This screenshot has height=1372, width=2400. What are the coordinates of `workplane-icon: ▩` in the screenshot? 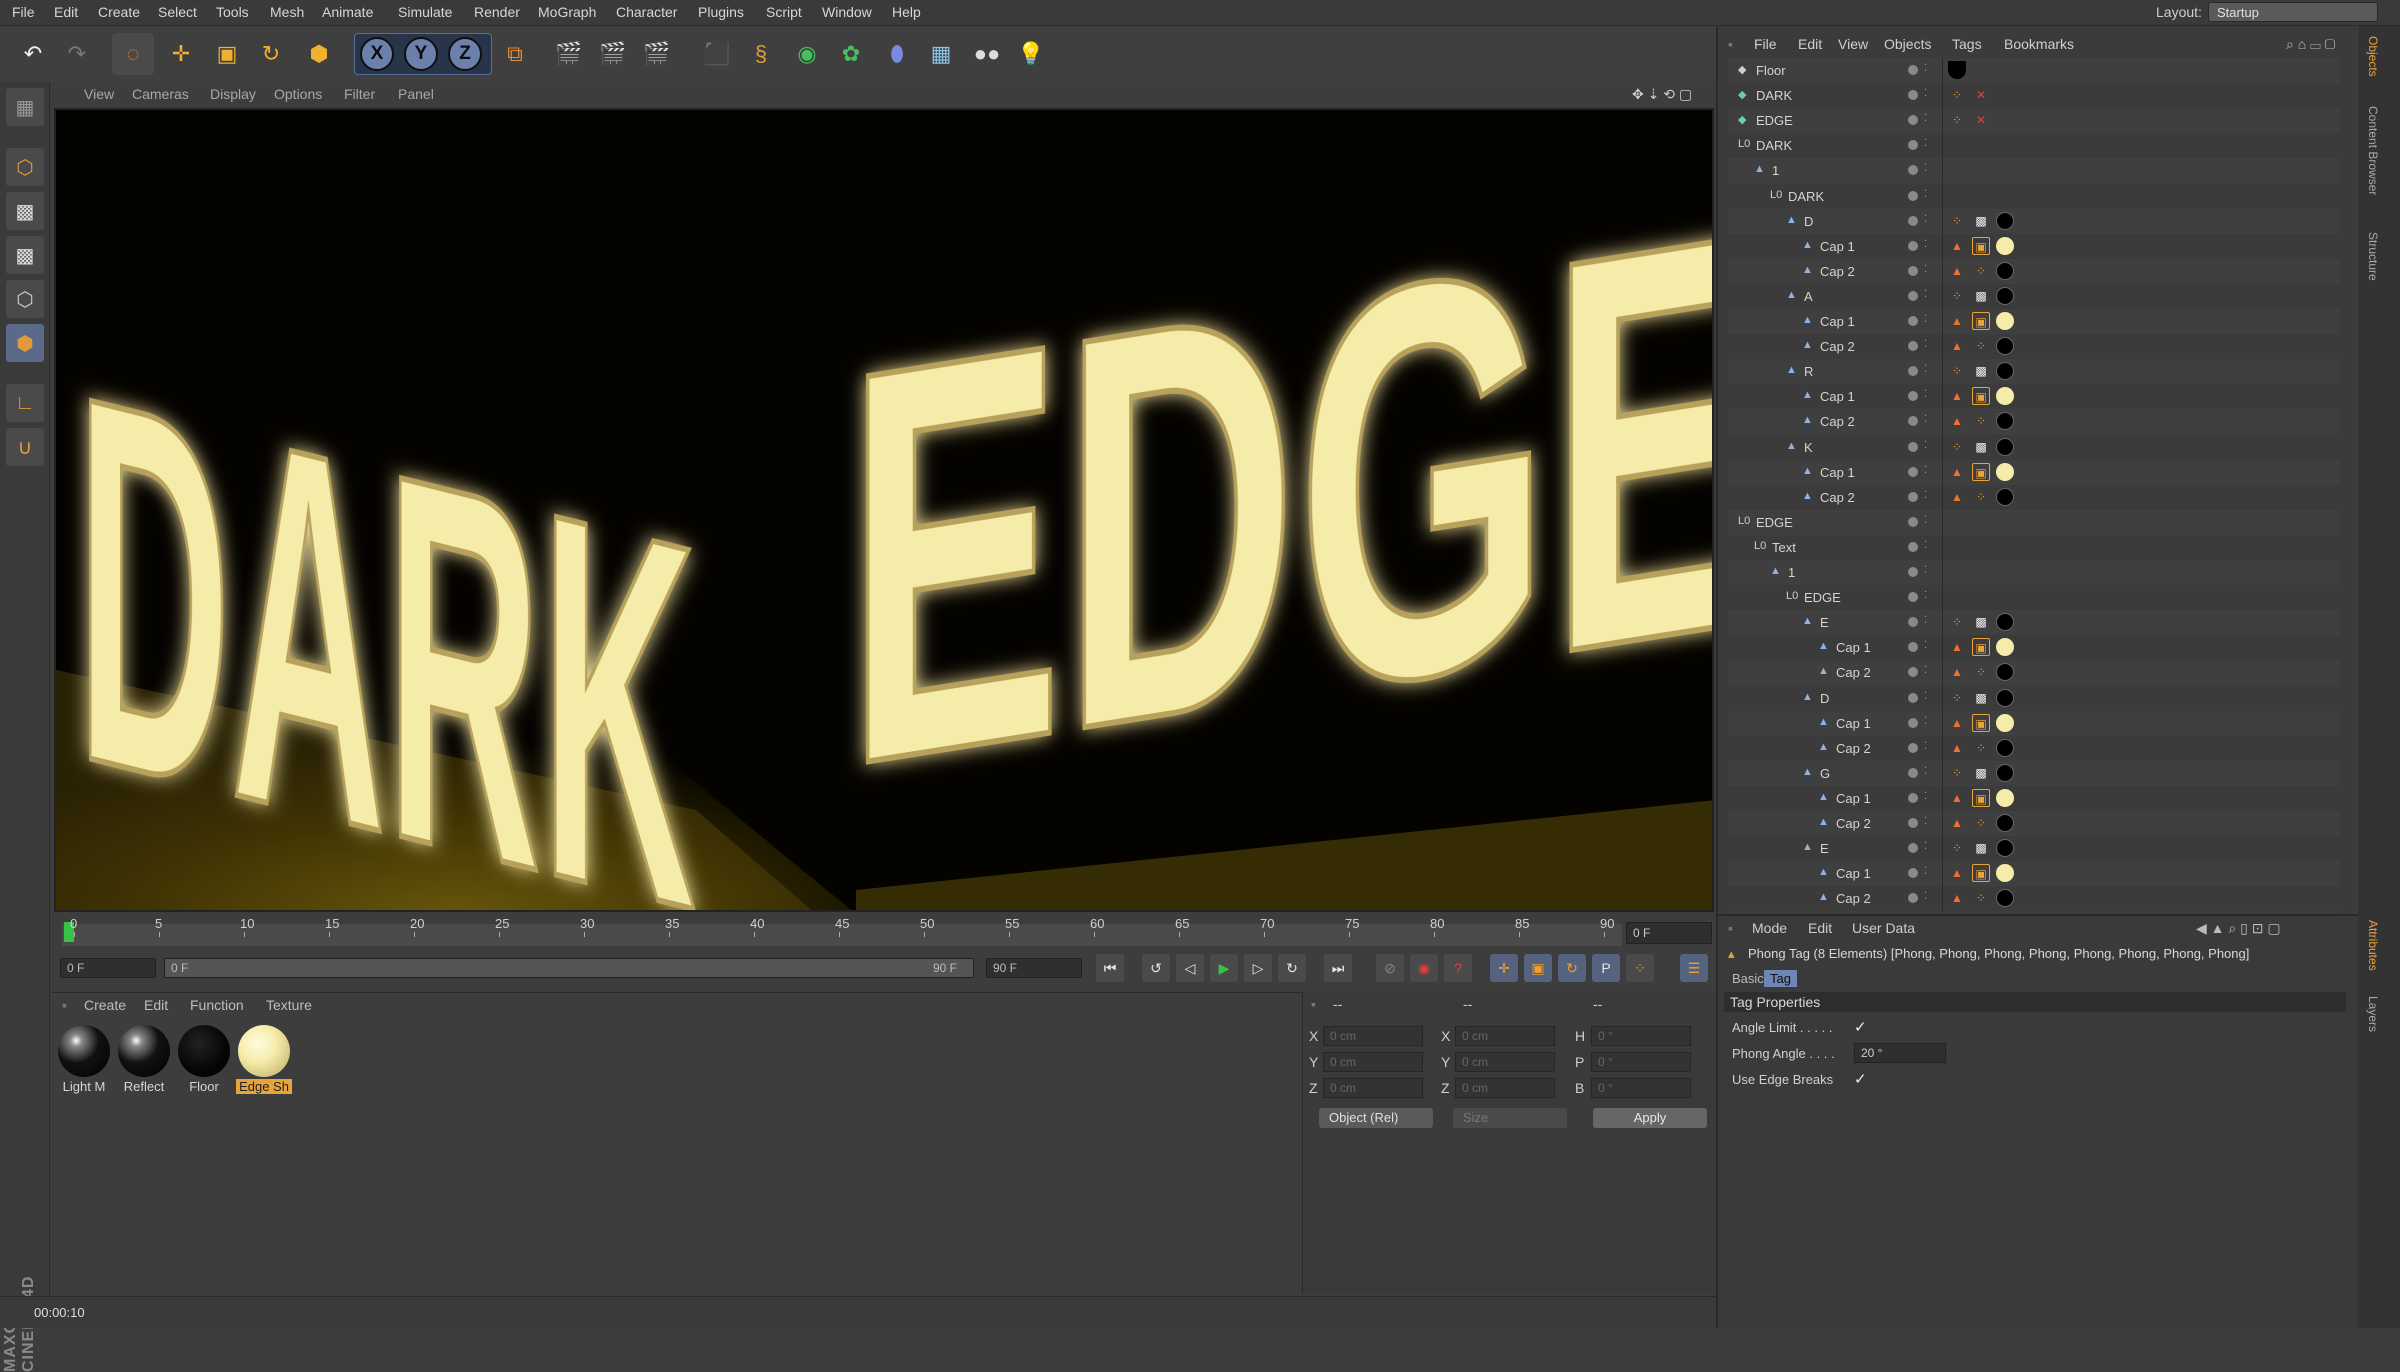 It's located at (25, 255).